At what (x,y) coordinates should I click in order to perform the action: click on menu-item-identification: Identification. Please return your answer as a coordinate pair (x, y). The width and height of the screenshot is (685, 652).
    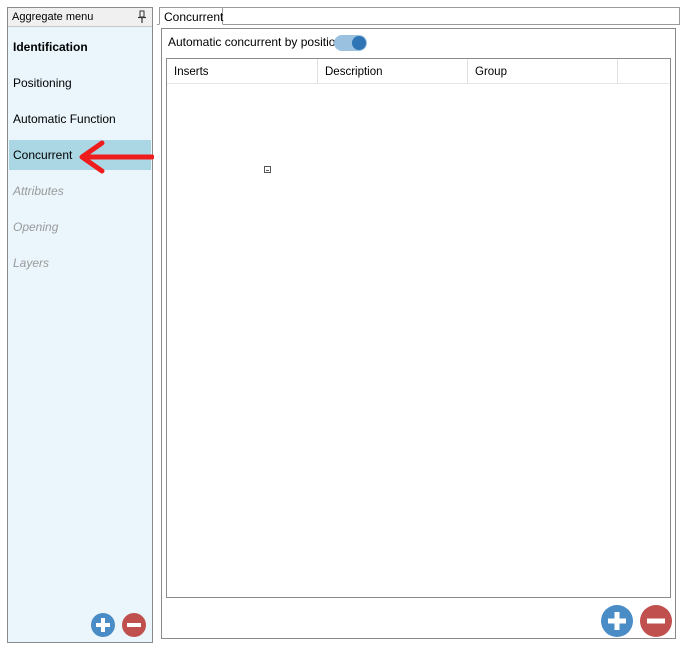
    Looking at the image, I should click on (80, 47).